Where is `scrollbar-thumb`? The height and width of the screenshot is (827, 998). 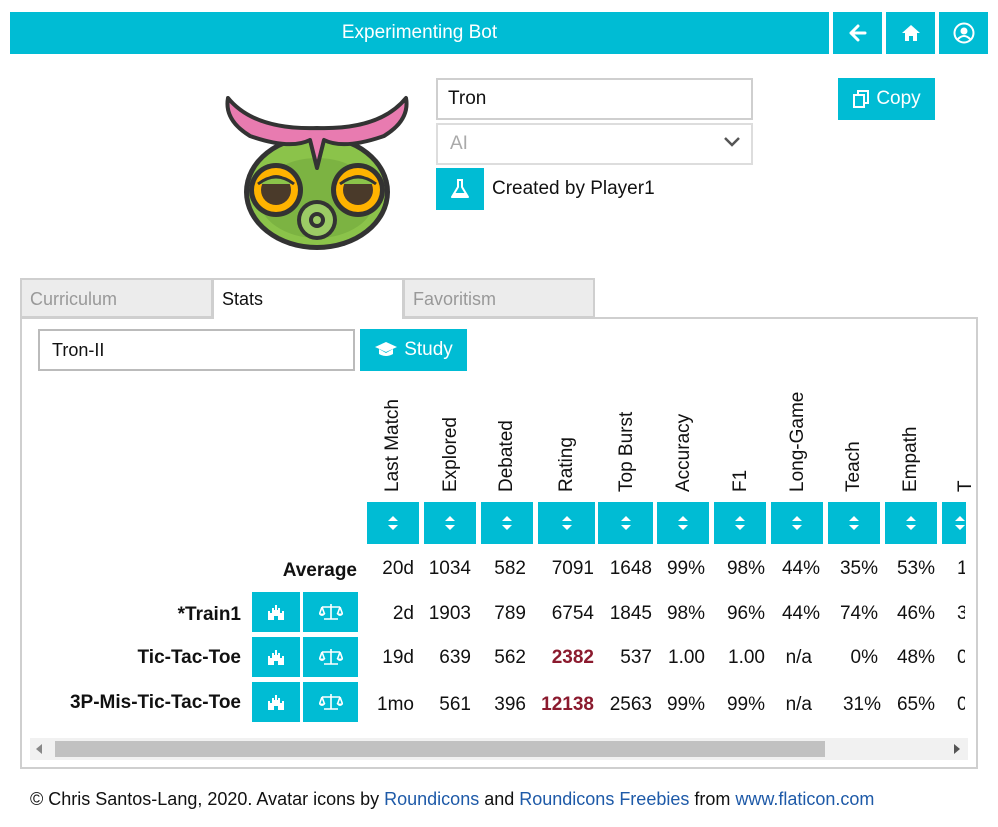 scrollbar-thumb is located at coordinates (440, 749).